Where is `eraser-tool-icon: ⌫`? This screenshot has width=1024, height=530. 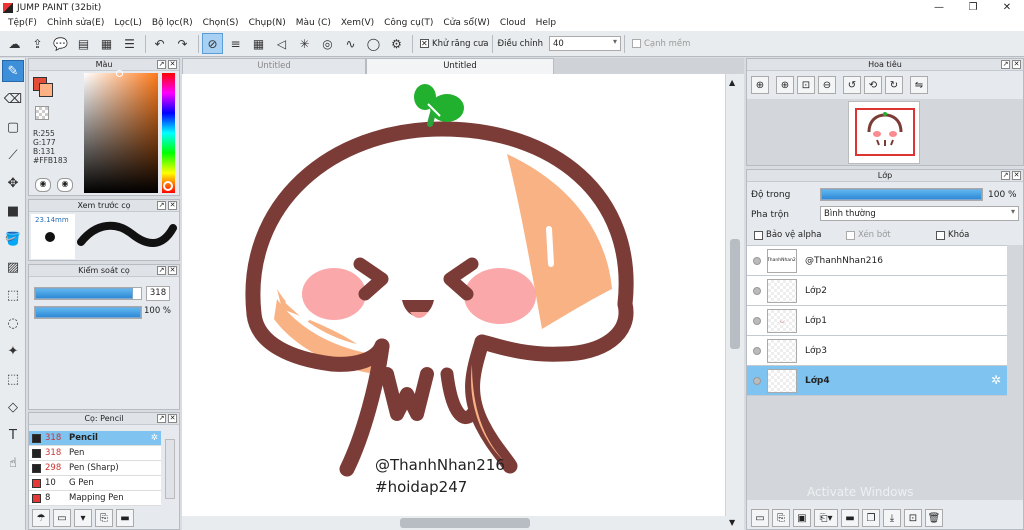
eraser-tool-icon: ⌫ is located at coordinates (13, 99).